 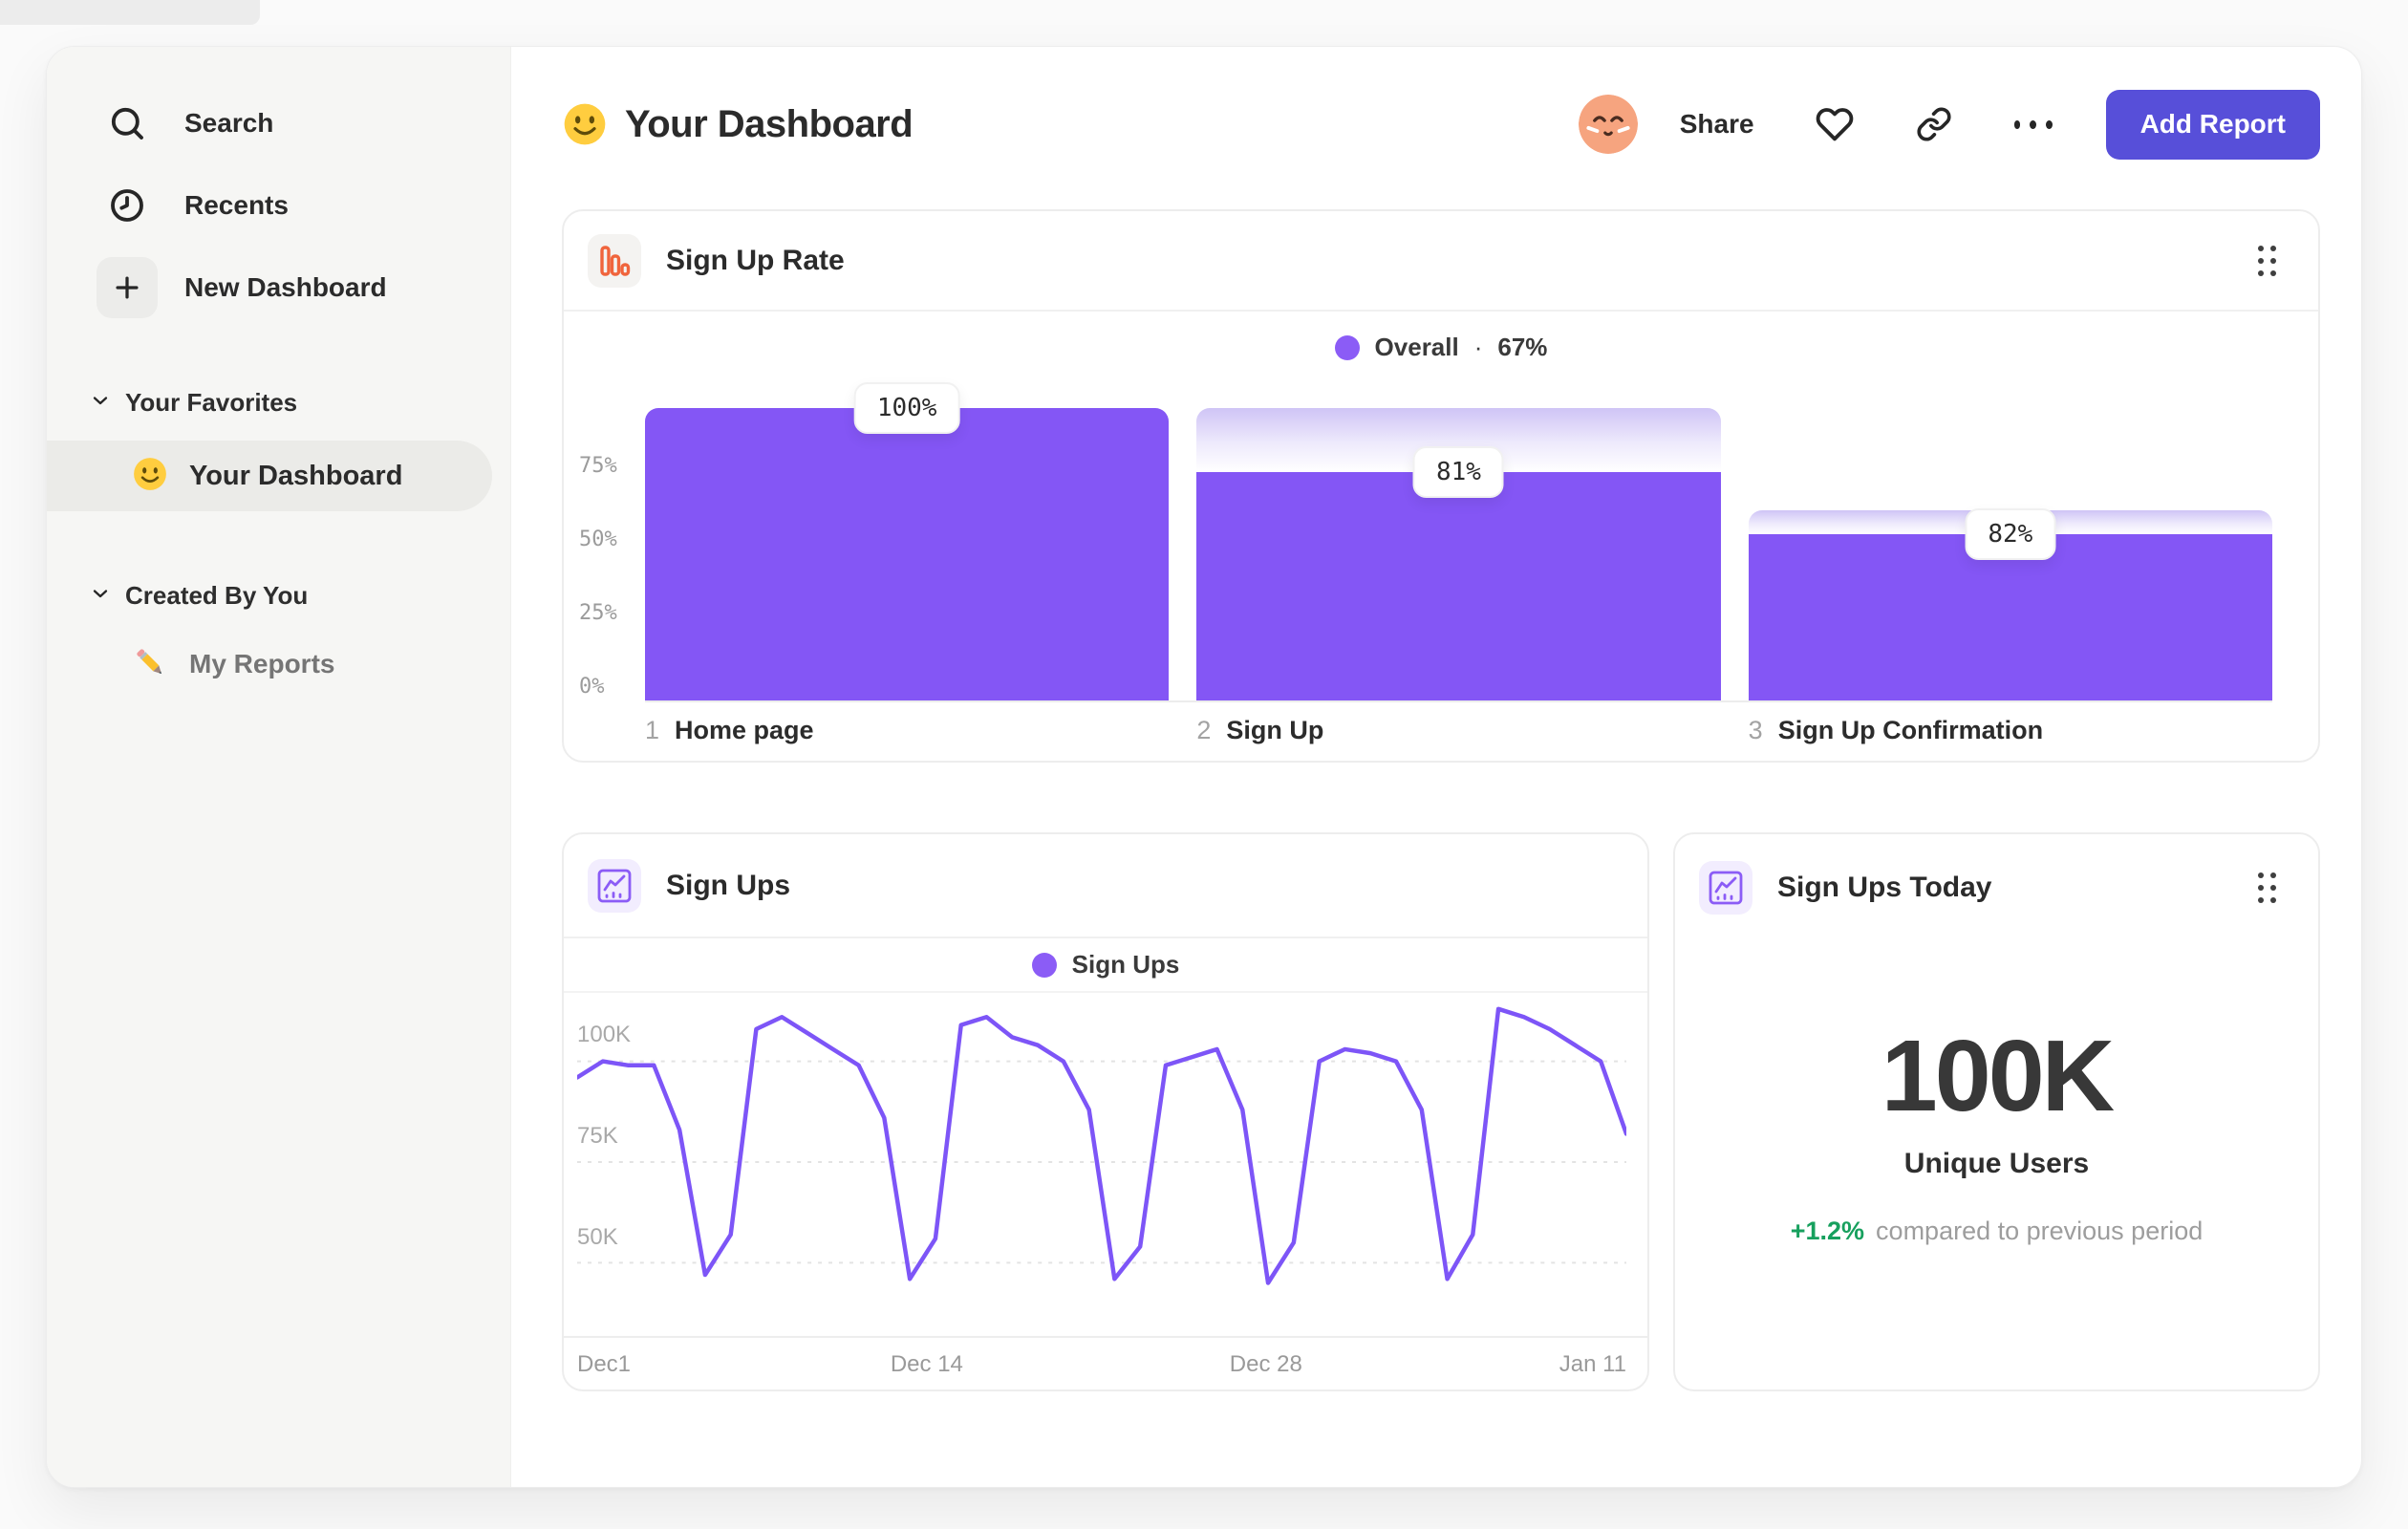 What do you see at coordinates (128, 123) in the screenshot?
I see `search-icon` at bounding box center [128, 123].